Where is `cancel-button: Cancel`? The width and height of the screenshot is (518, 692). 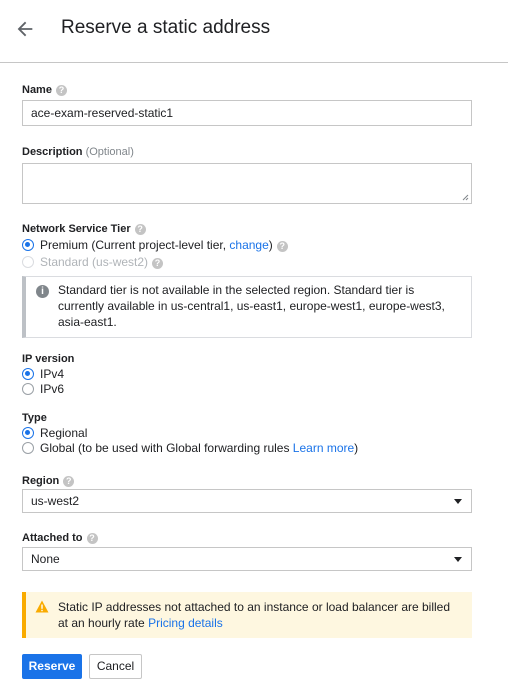 cancel-button: Cancel is located at coordinates (115, 666).